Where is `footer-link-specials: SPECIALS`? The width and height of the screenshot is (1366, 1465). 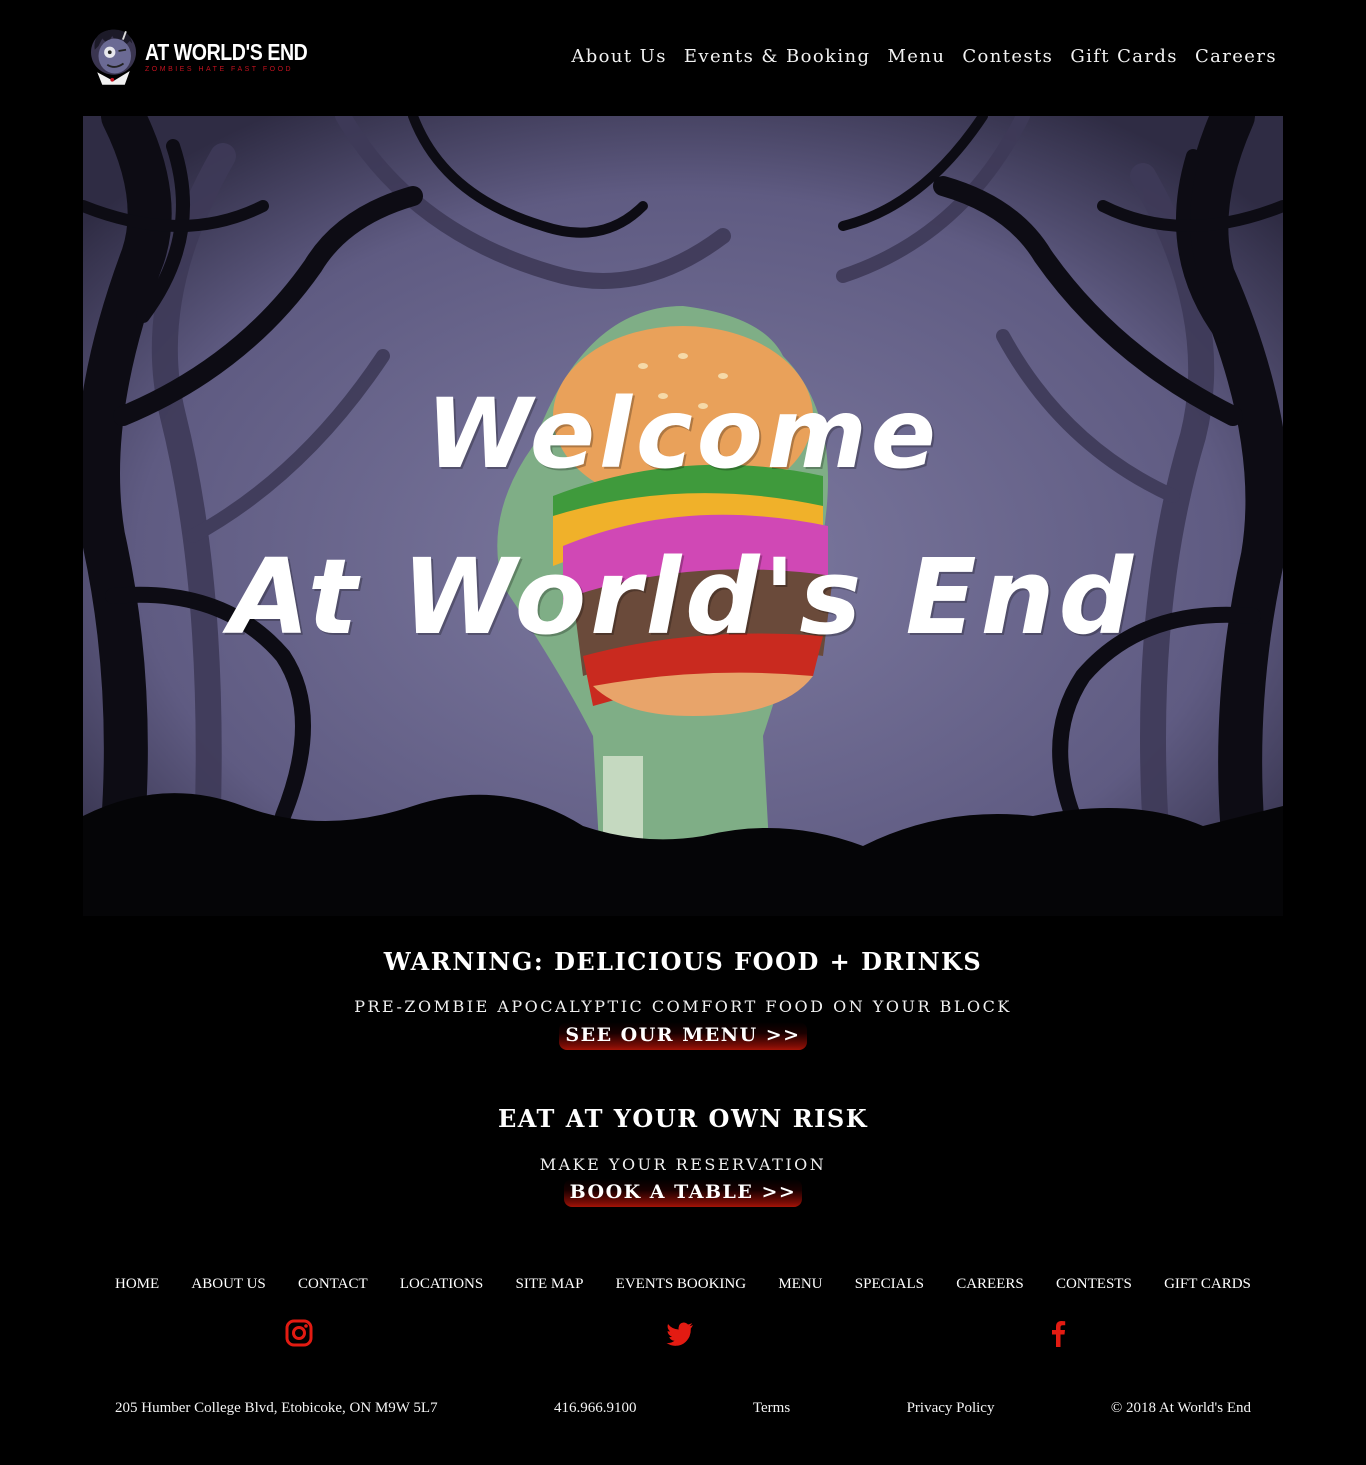
footer-link-specials: SPECIALS is located at coordinates (889, 1284).